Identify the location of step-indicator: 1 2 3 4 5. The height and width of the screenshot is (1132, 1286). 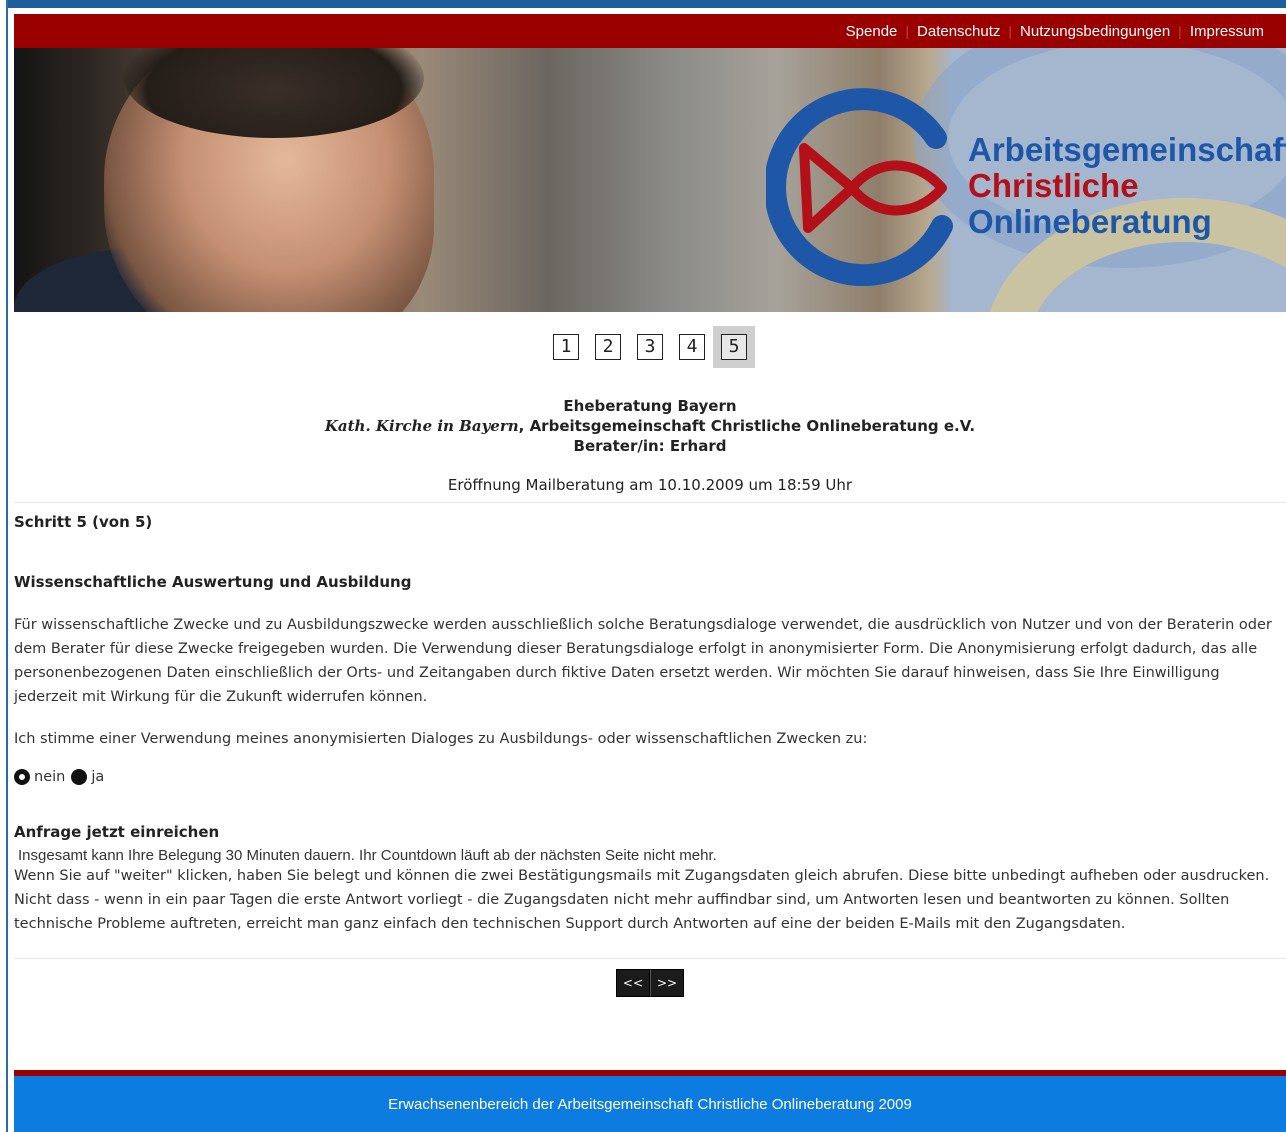
(650, 347).